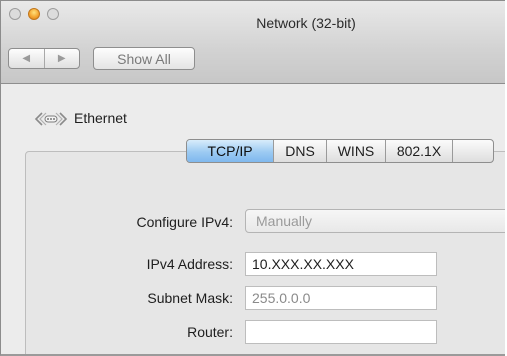 This screenshot has height=356, width=507. I want to click on ipv4-address-label: IPv4 Address:, so click(189, 264).